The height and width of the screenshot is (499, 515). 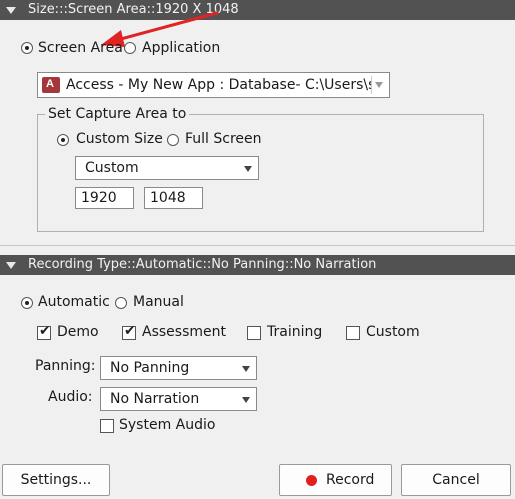 I want to click on capture-size-preset-select: Custom, so click(x=167, y=168).